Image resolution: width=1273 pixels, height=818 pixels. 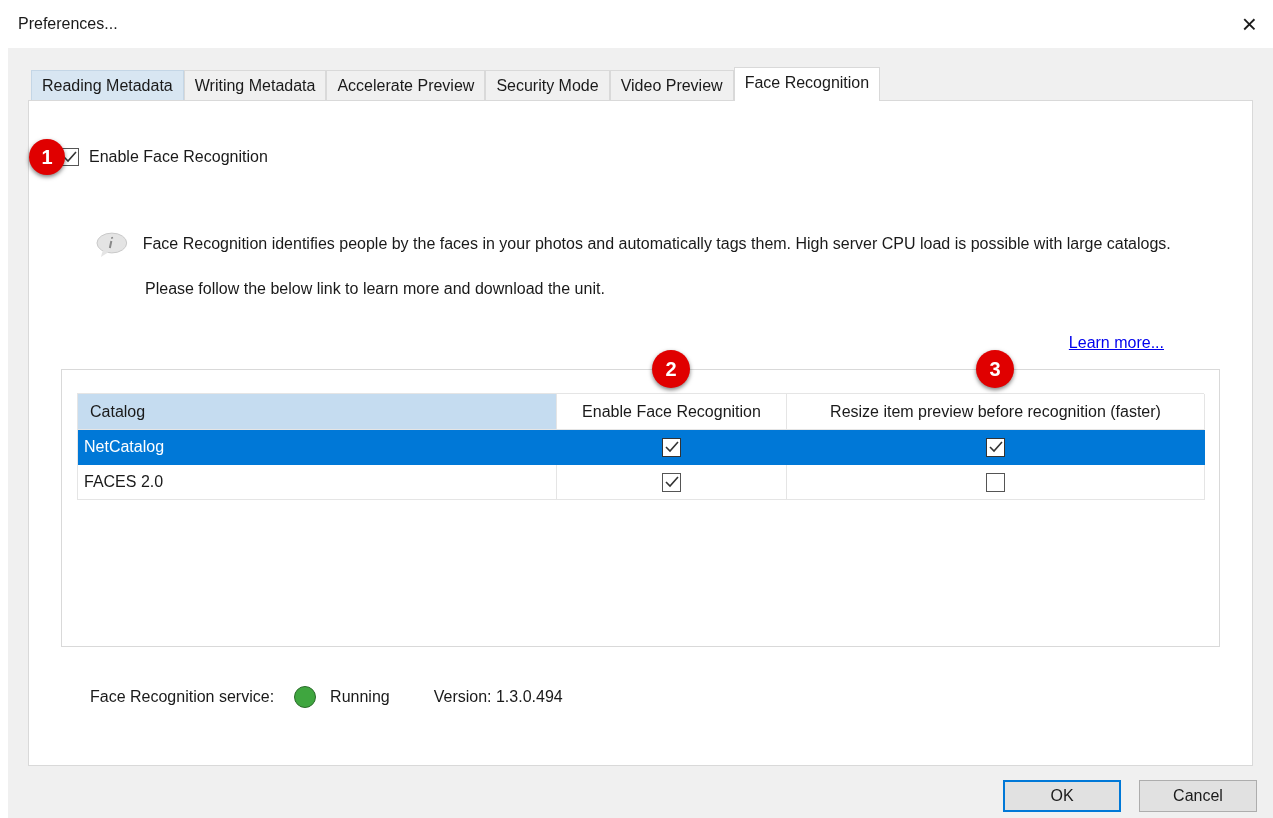 I want to click on service-label: Face Recognition service:, so click(x=182, y=697).